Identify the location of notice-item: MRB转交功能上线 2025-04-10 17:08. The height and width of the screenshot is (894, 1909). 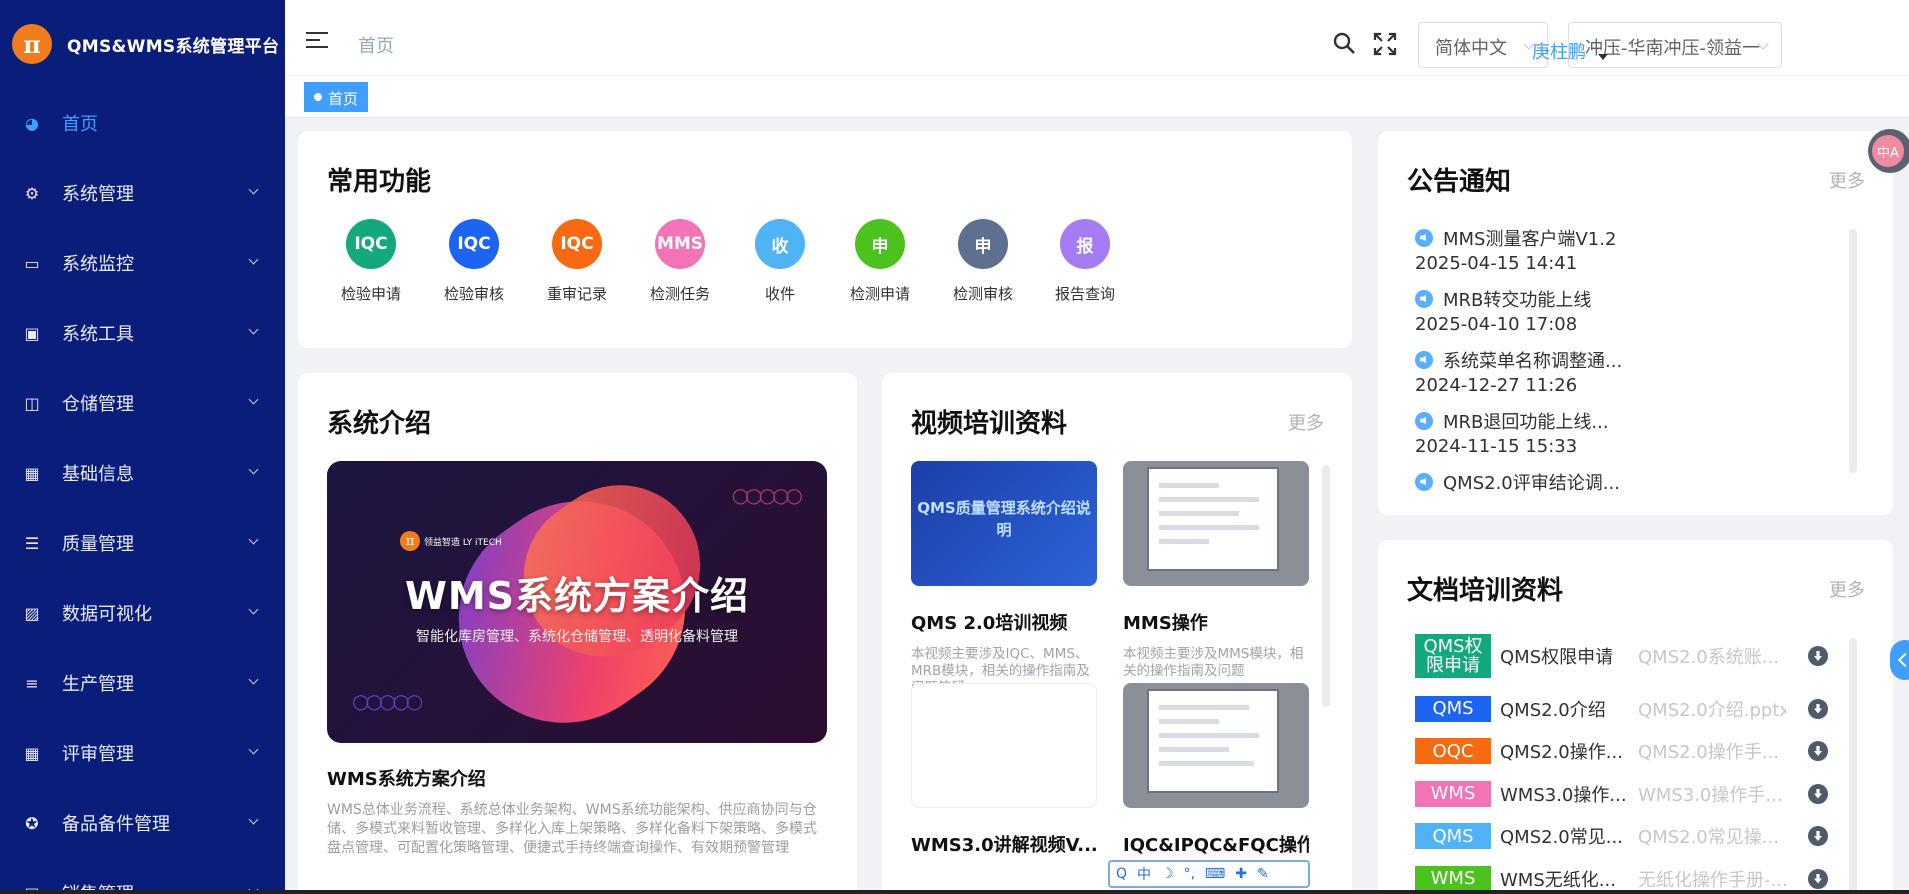
(1535, 310).